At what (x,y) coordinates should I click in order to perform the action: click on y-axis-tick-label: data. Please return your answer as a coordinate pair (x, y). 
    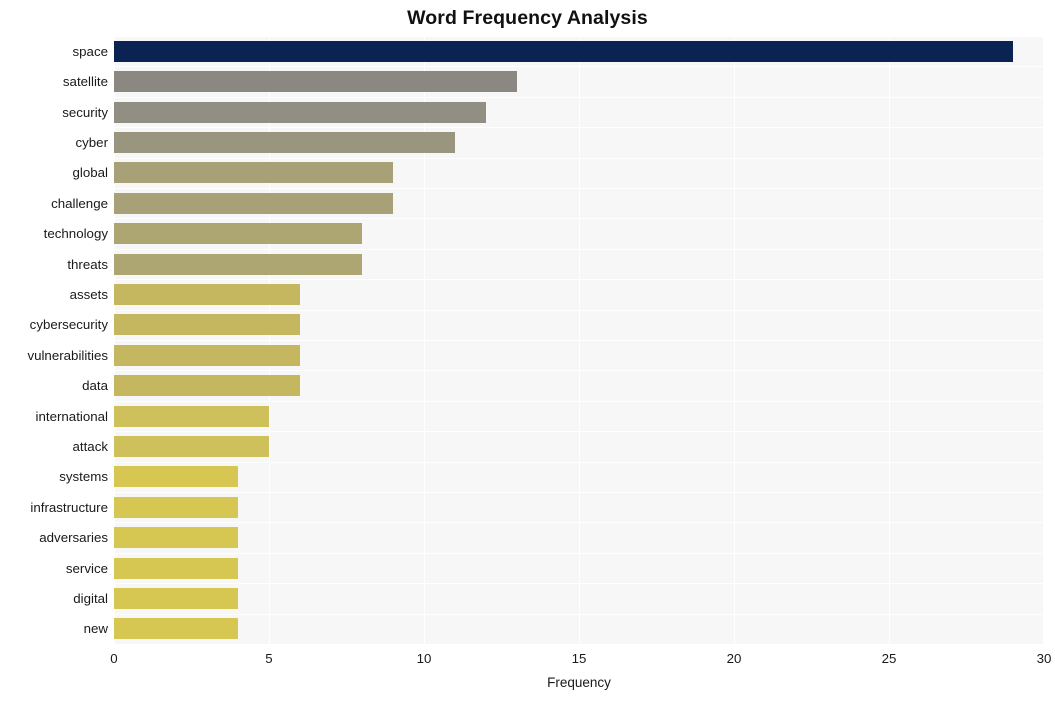
    Looking at the image, I should click on (95, 386).